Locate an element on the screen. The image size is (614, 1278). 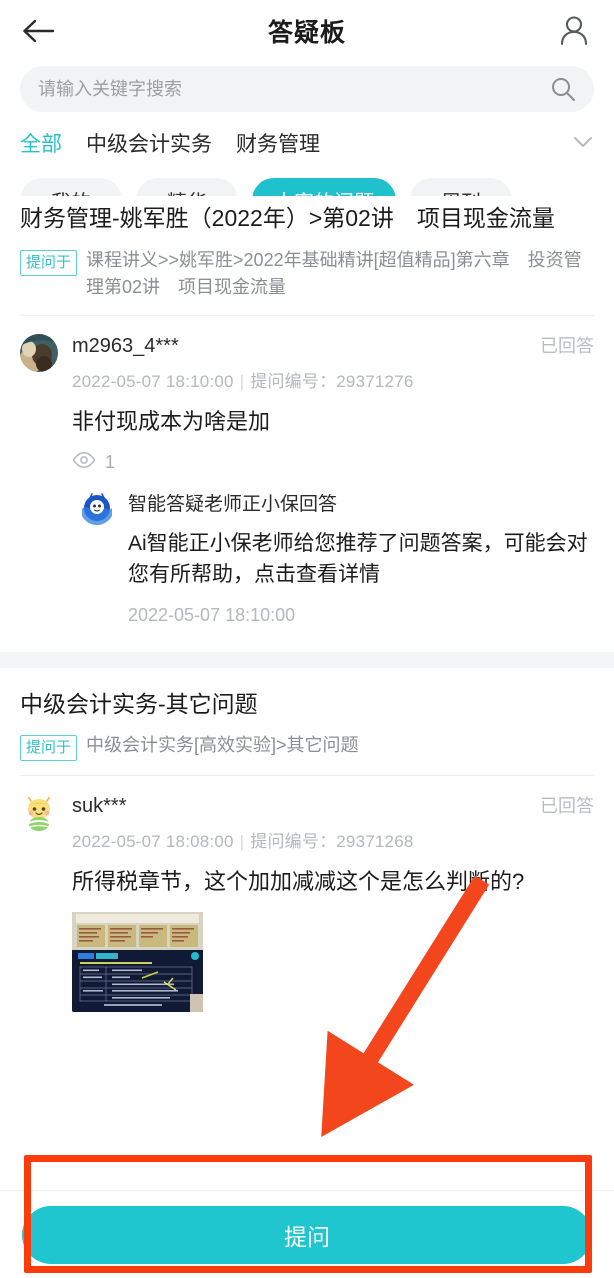
post-time: 2022-05-07 18:08:00 is located at coordinates (153, 842).